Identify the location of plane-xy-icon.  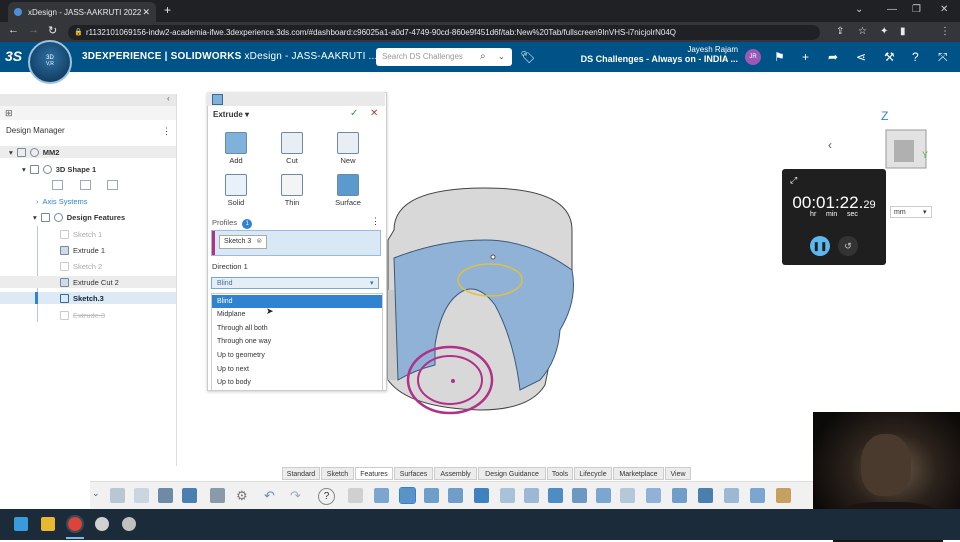
(57, 185).